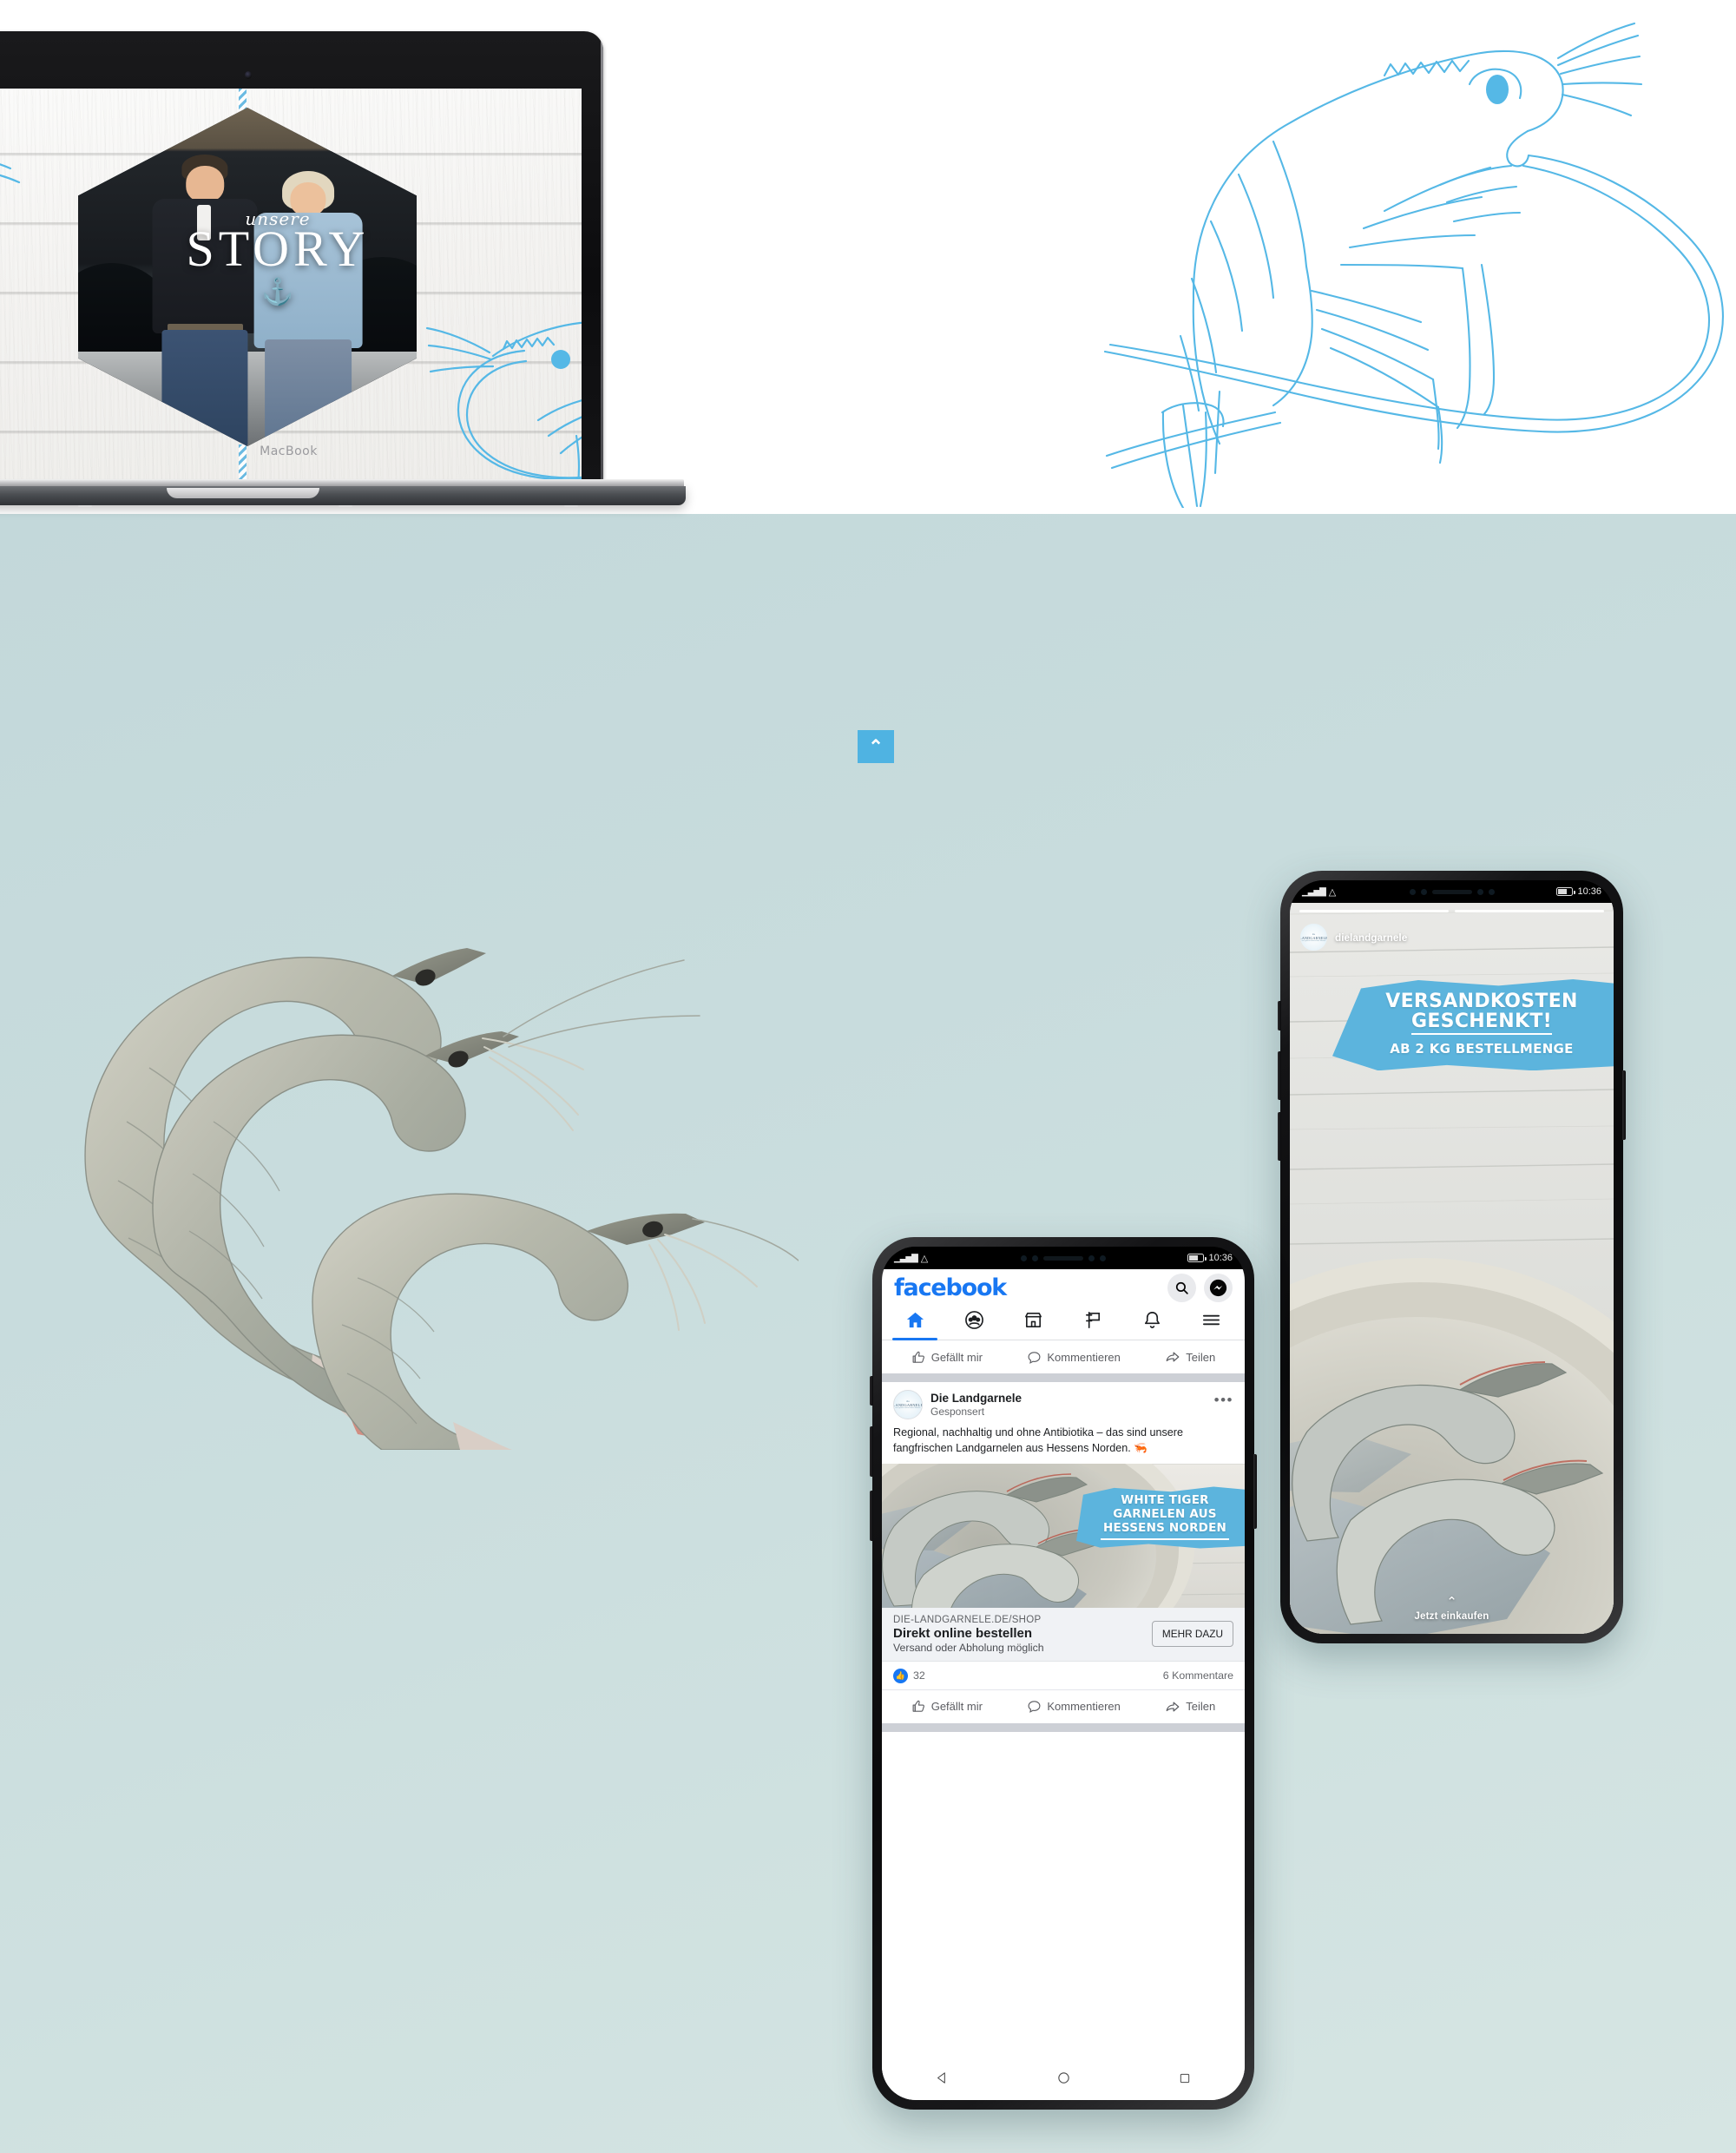 This screenshot has width=1736, height=2153. Describe the element at coordinates (39, 239) in the screenshot. I see `shrimp-line-art-icon-left` at that location.